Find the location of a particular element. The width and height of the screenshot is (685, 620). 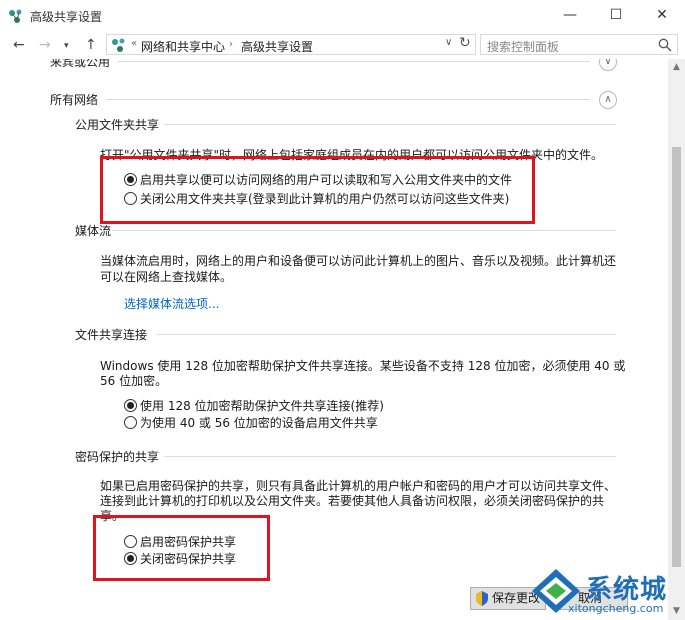

media-streaming-description-line2: 可以在网络上查找媒体。 is located at coordinates (166, 277).